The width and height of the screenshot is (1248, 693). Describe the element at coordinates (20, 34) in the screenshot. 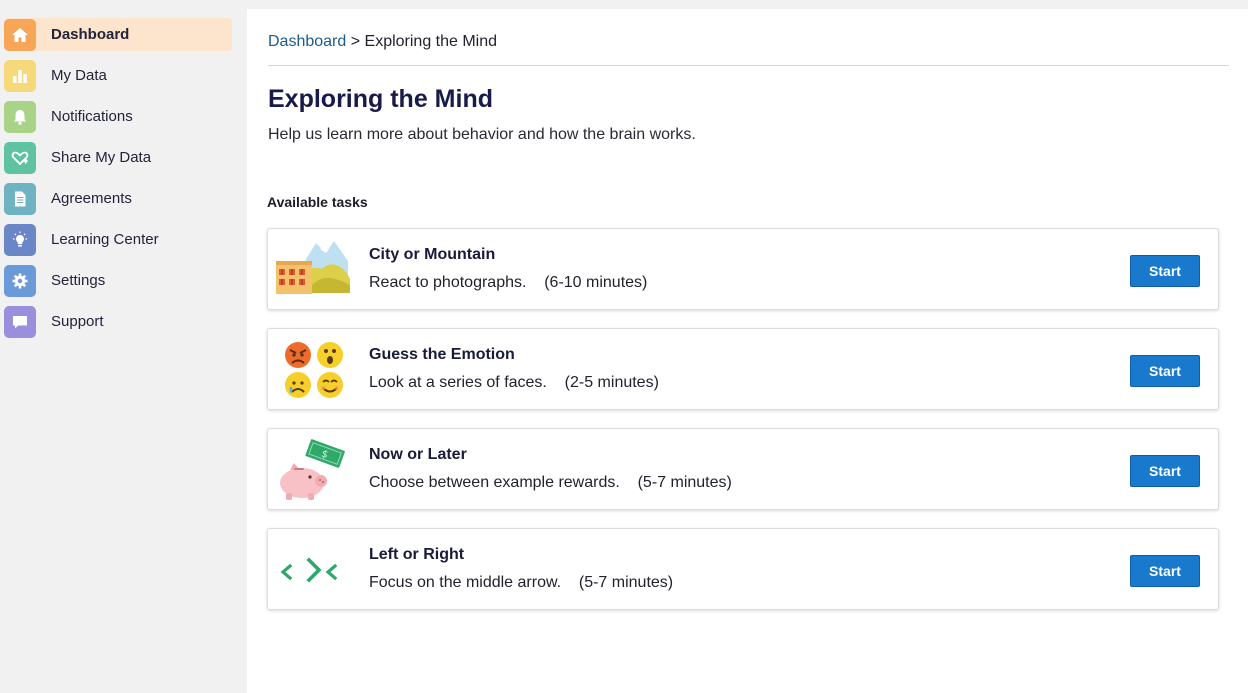

I see `home-icon` at that location.